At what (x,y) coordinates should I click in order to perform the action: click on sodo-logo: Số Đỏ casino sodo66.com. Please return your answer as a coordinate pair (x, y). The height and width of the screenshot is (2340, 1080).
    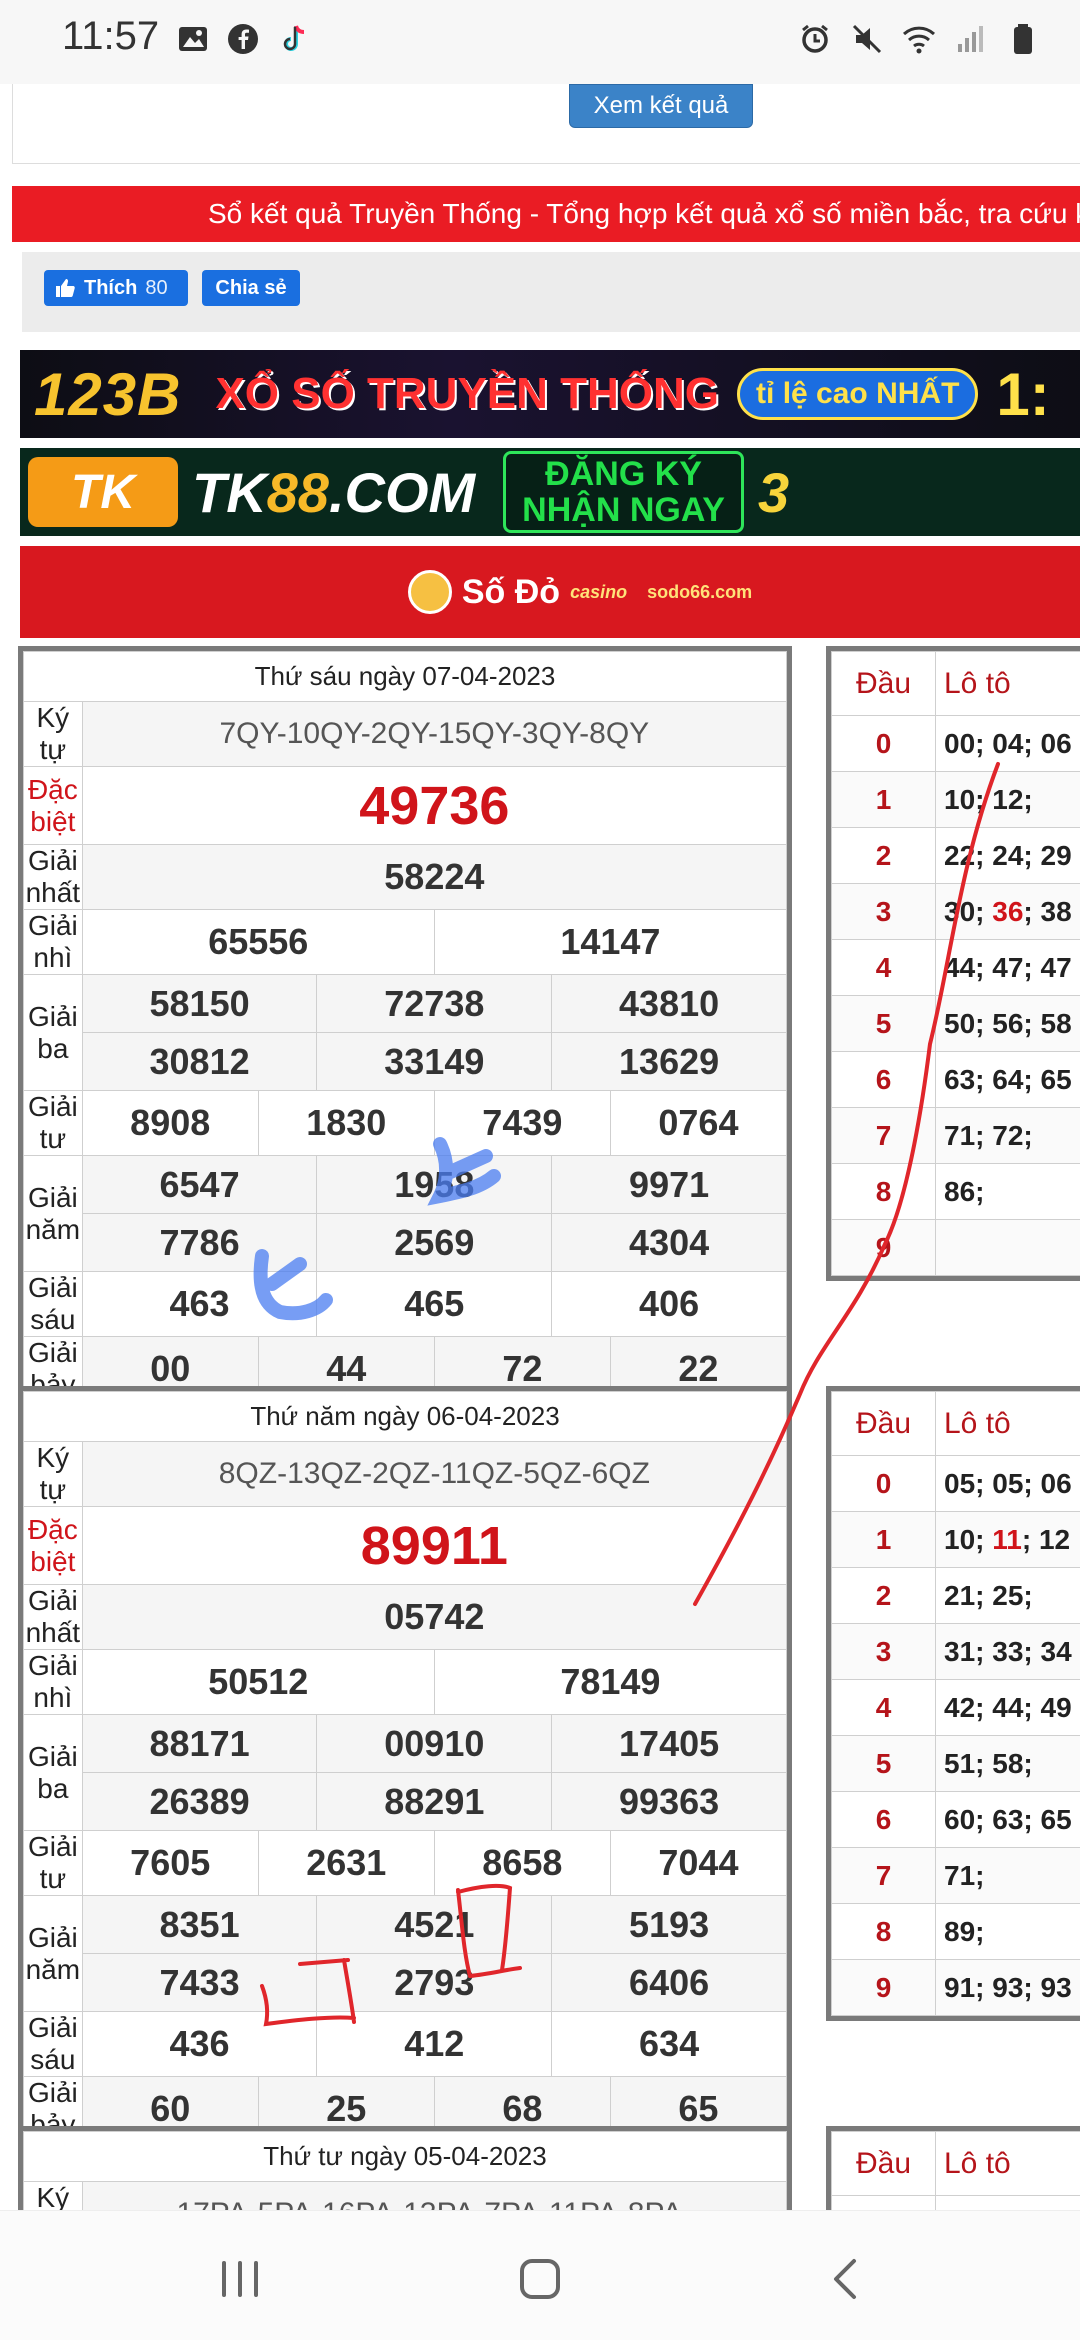
    Looking at the image, I should click on (579, 592).